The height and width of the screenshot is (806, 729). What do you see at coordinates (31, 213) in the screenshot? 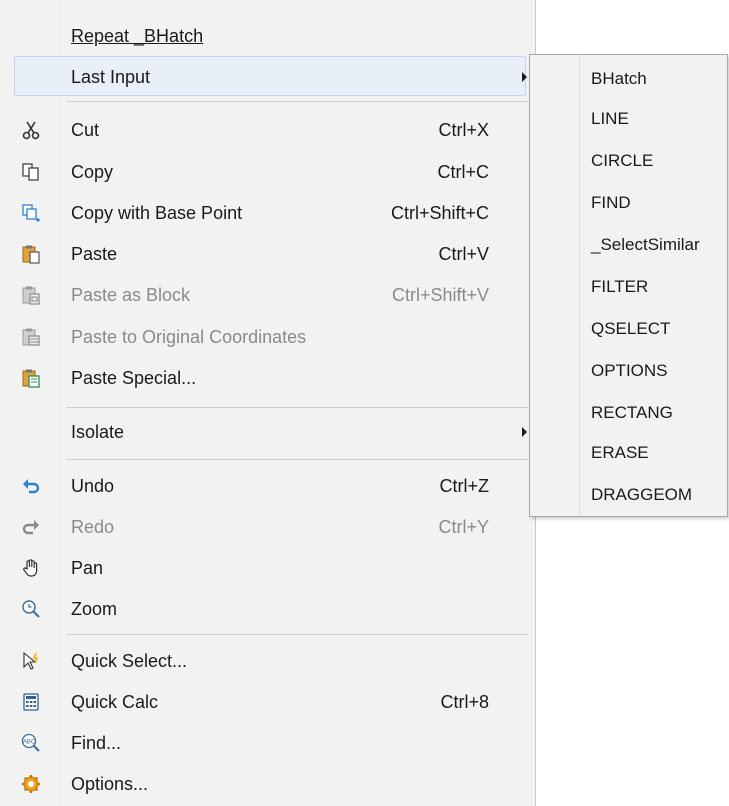
I see `copy-base-point-icon` at bounding box center [31, 213].